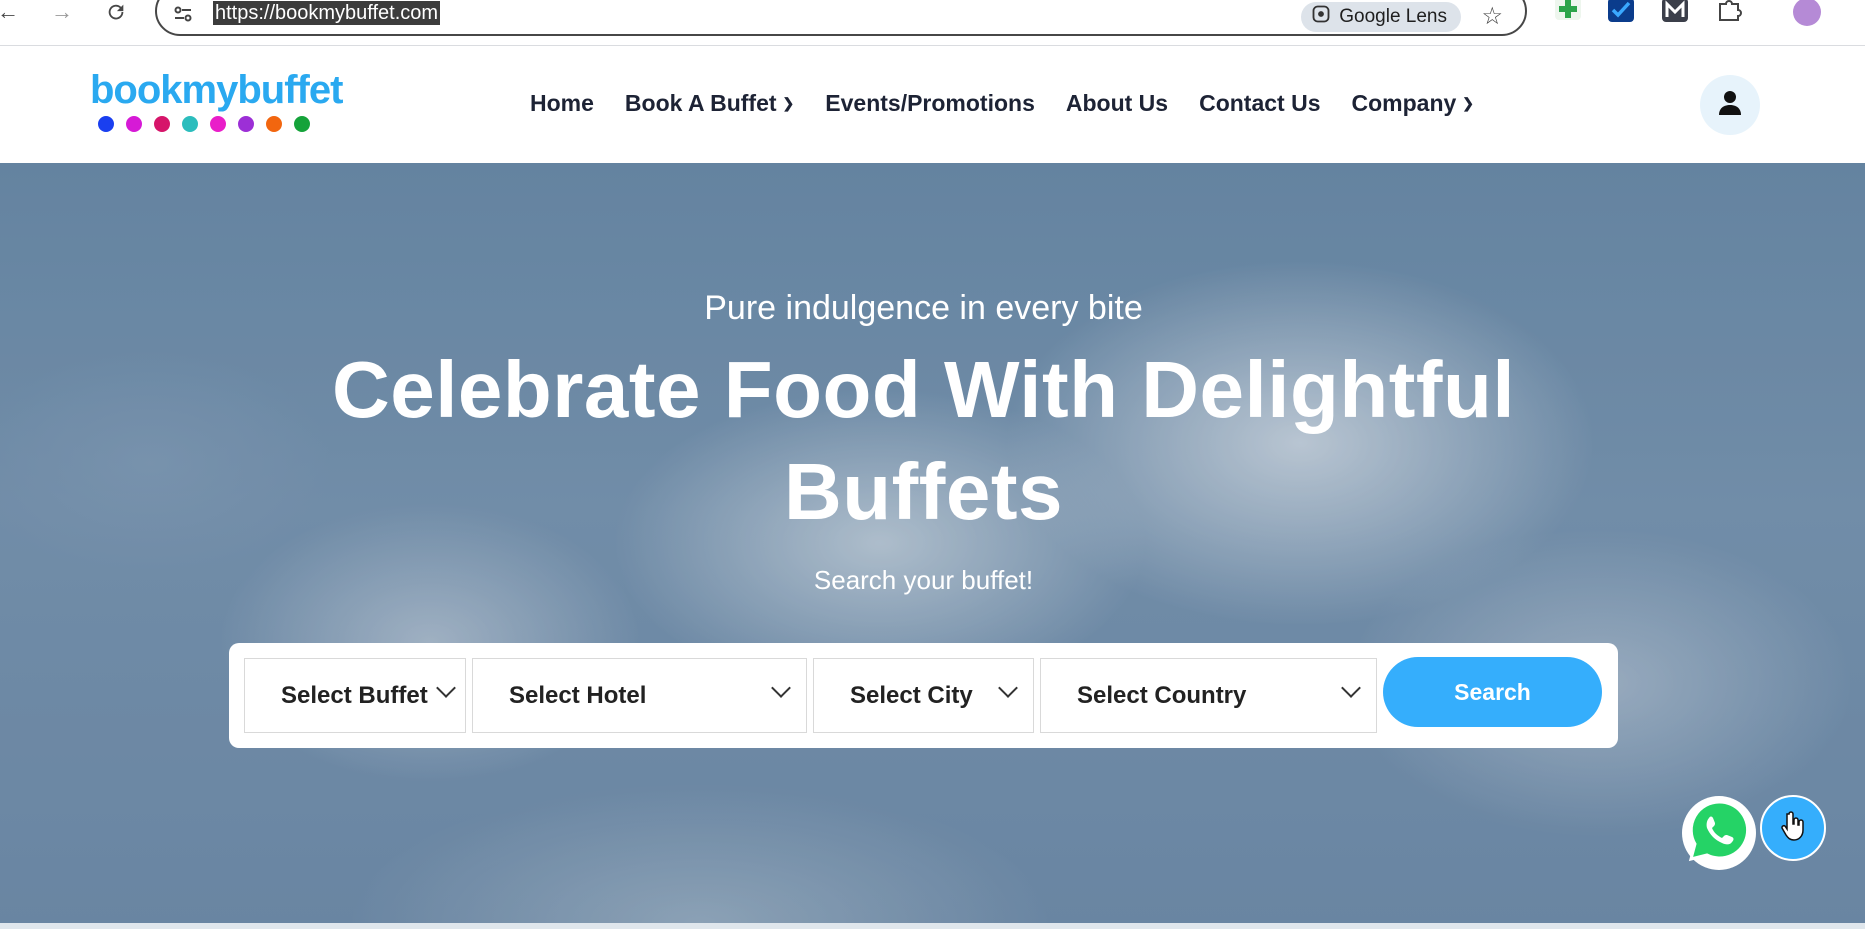 This screenshot has width=1865, height=929. Describe the element at coordinates (13, 12) in the screenshot. I see `back-icon: ←` at that location.